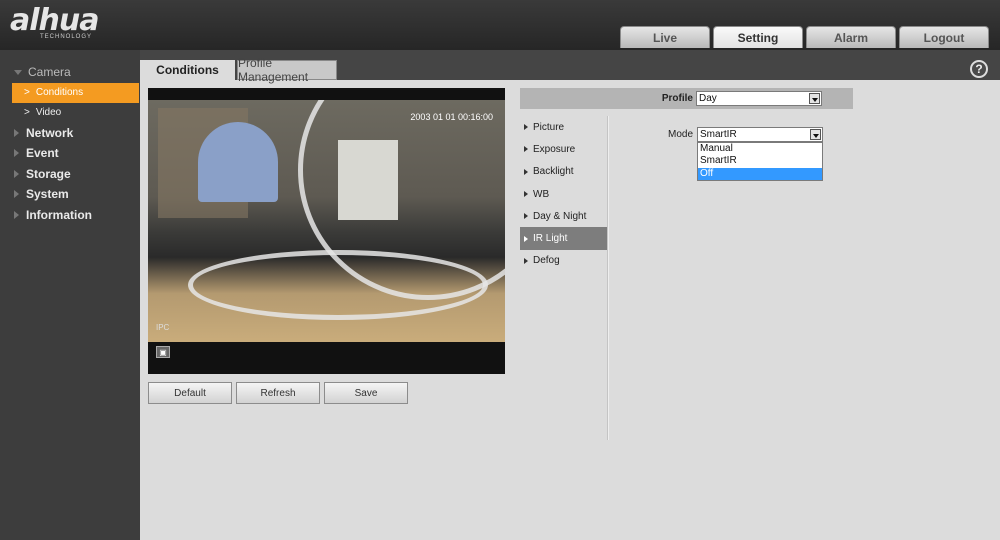  I want to click on menu-item-wb: WB, so click(563, 194).